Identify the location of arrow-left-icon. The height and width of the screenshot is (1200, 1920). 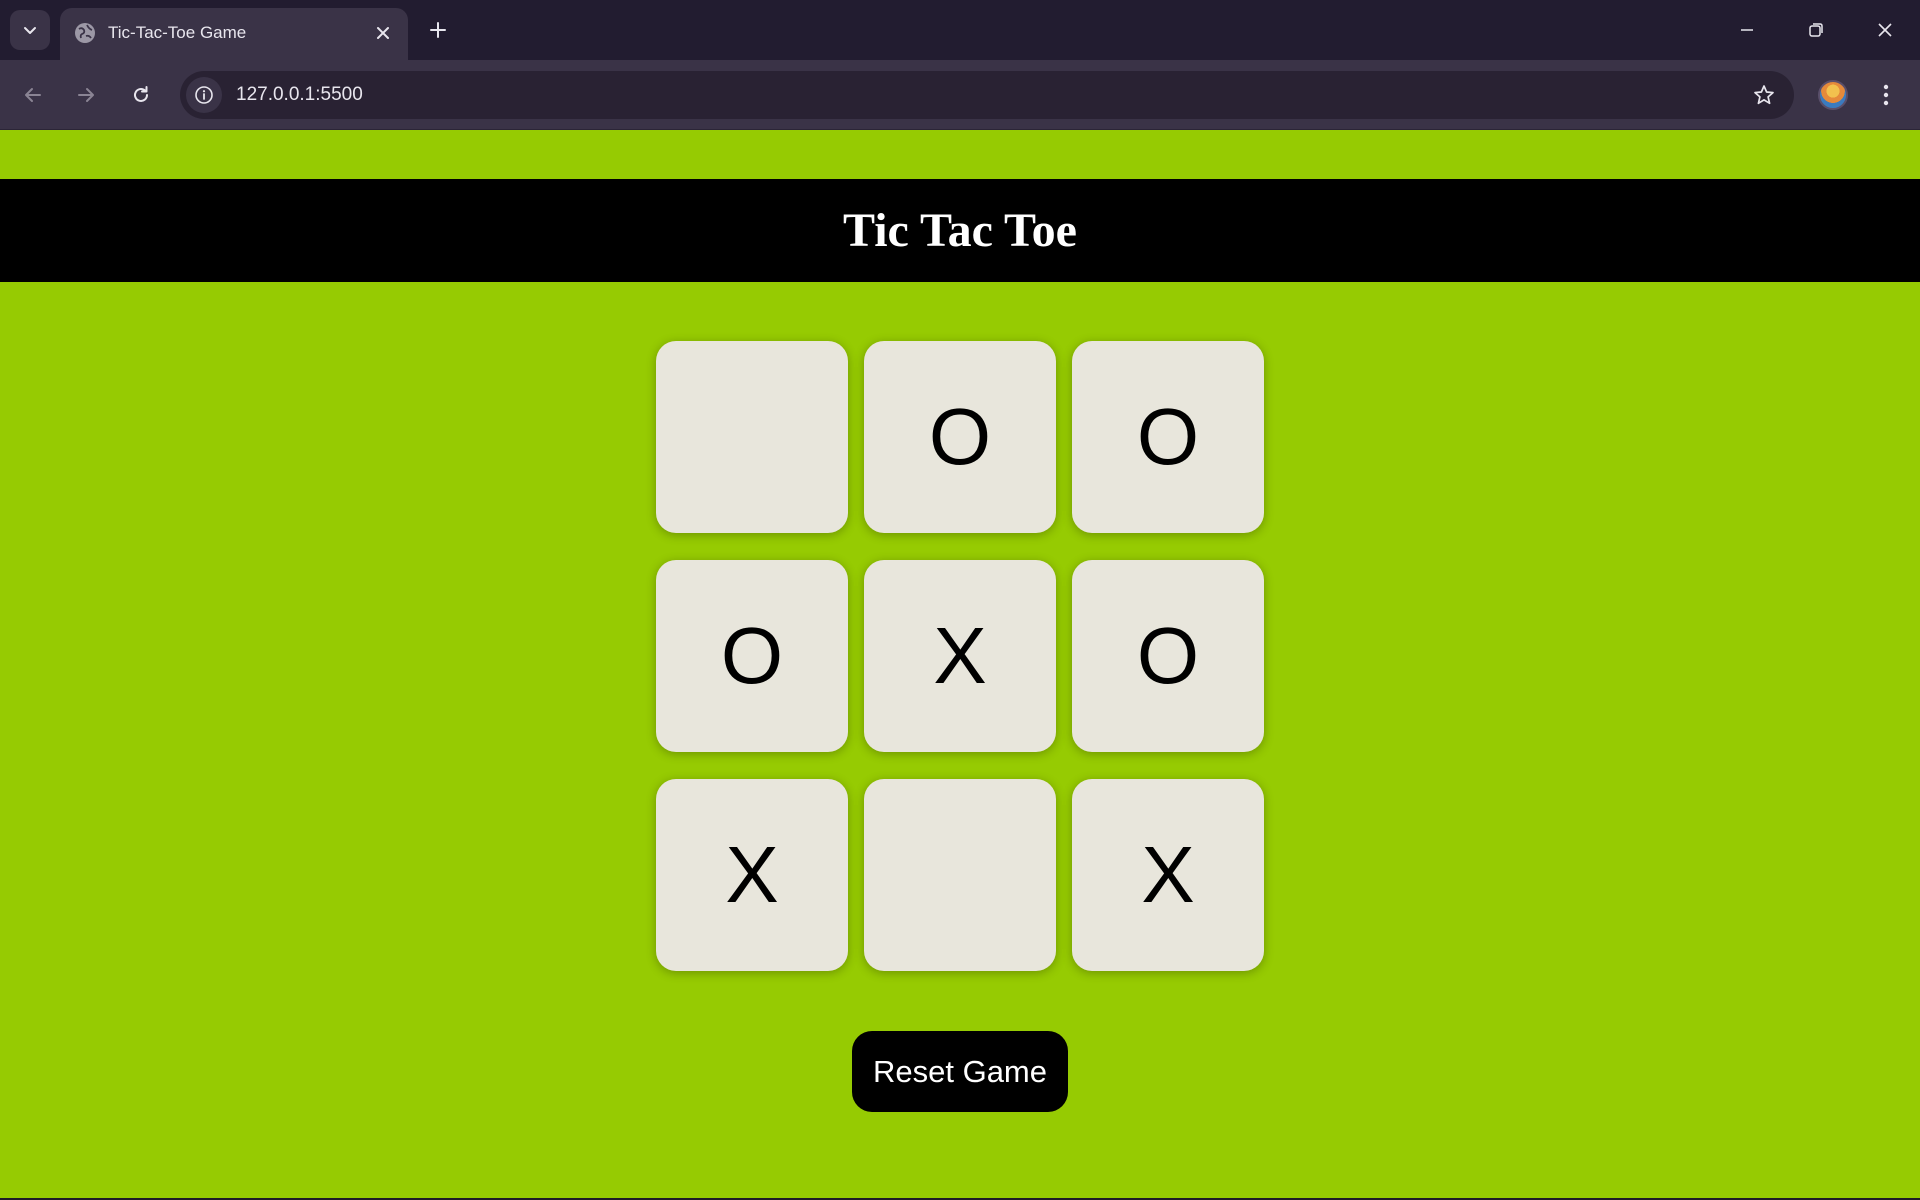
(33, 95).